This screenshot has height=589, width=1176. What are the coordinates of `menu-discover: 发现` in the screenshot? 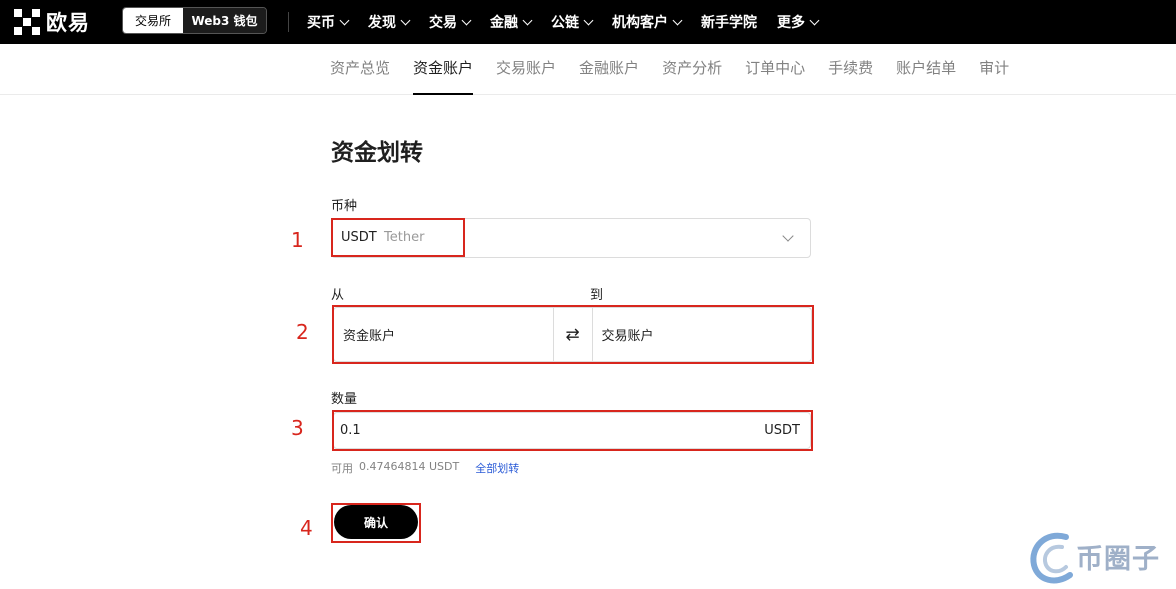 It's located at (389, 22).